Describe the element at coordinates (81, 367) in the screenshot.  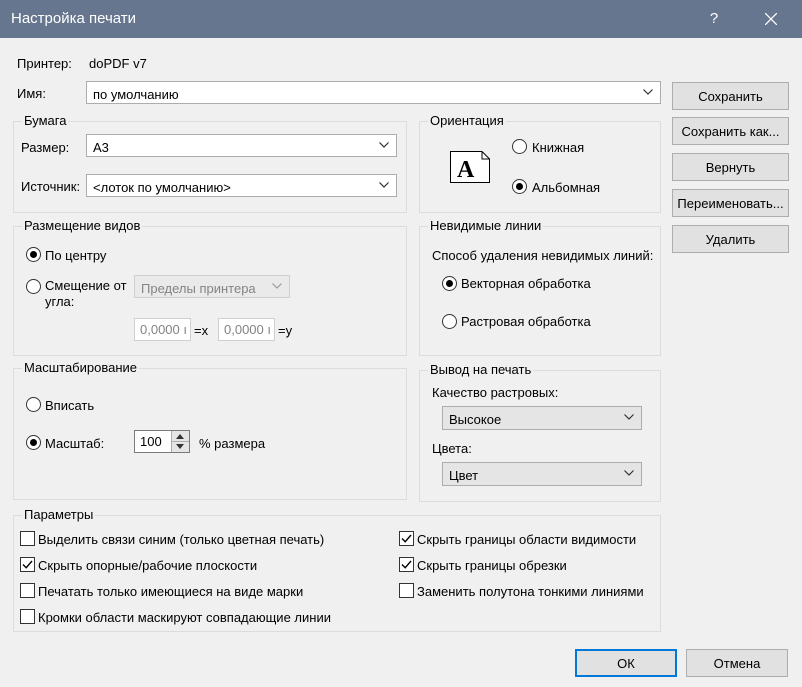
I see `scaling-legend: Масштабирование` at that location.